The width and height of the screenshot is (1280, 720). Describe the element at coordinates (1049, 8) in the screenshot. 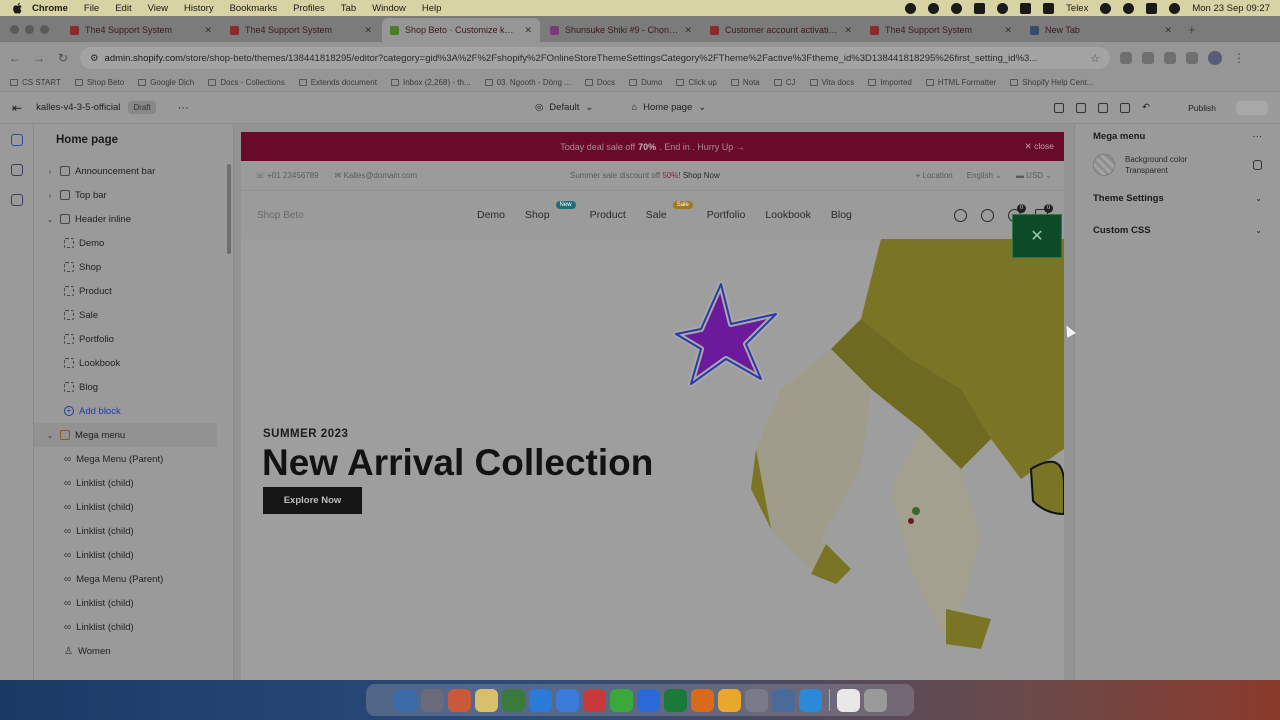

I see `vi-input-icon` at that location.